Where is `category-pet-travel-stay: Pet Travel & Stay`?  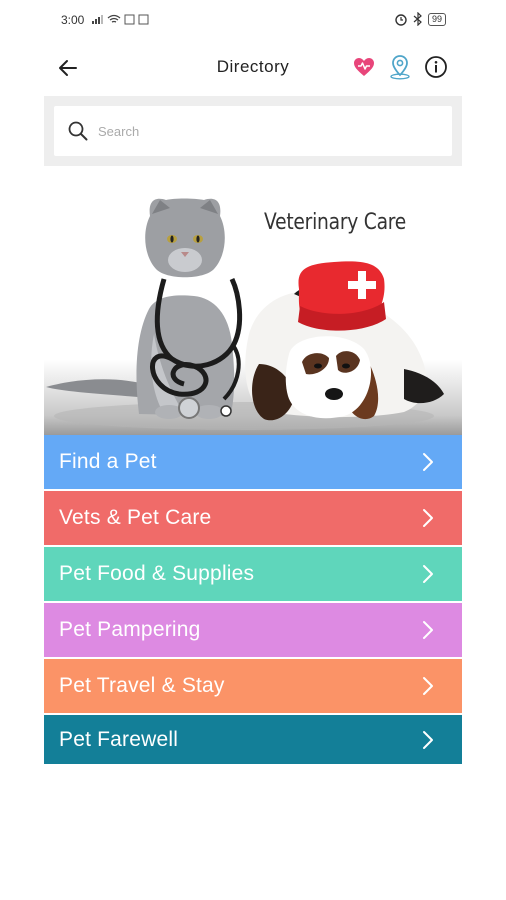
category-pet-travel-stay: Pet Travel & Stay is located at coordinates (253, 686).